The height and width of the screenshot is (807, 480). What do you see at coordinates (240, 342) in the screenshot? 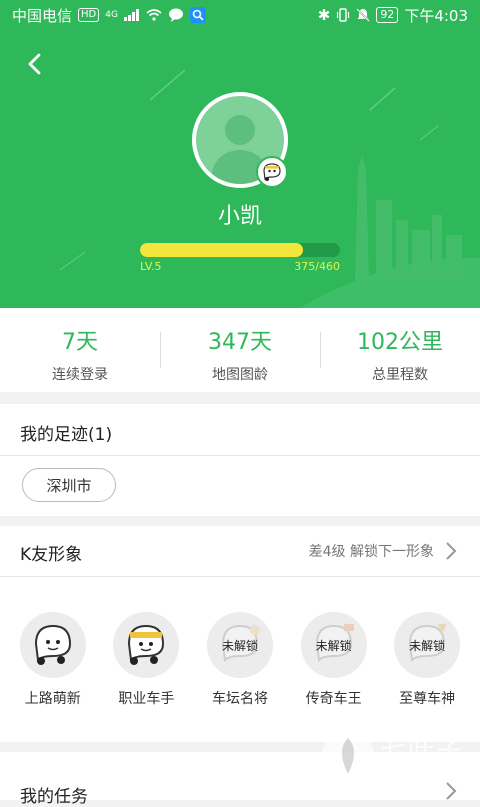
I see `stat-value: 347天` at bounding box center [240, 342].